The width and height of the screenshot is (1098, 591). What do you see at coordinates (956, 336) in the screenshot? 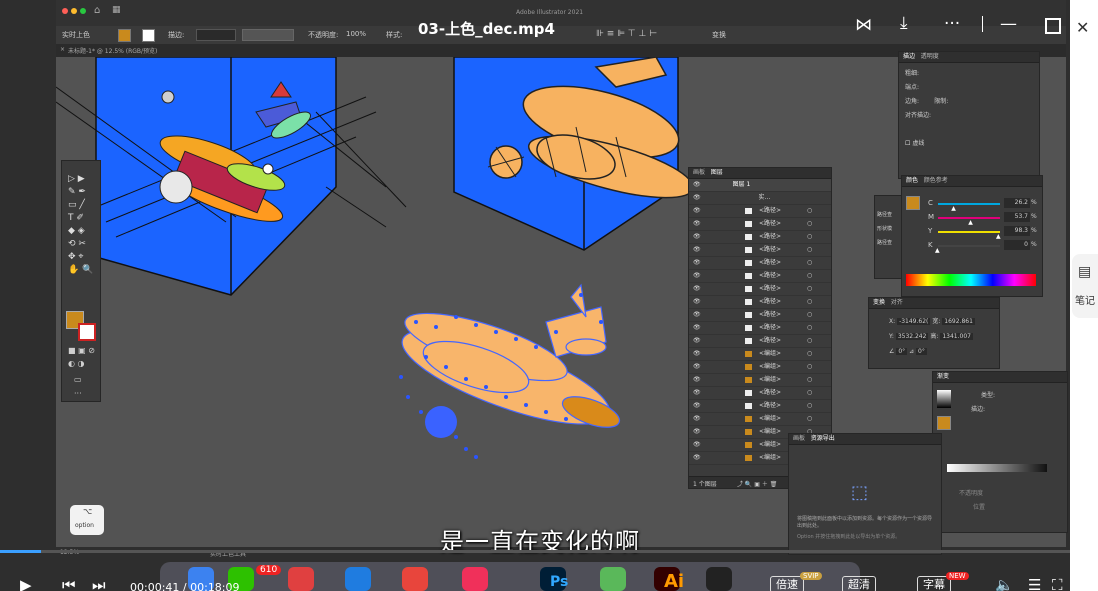
I see `height-input: 1341.007` at bounding box center [956, 336].